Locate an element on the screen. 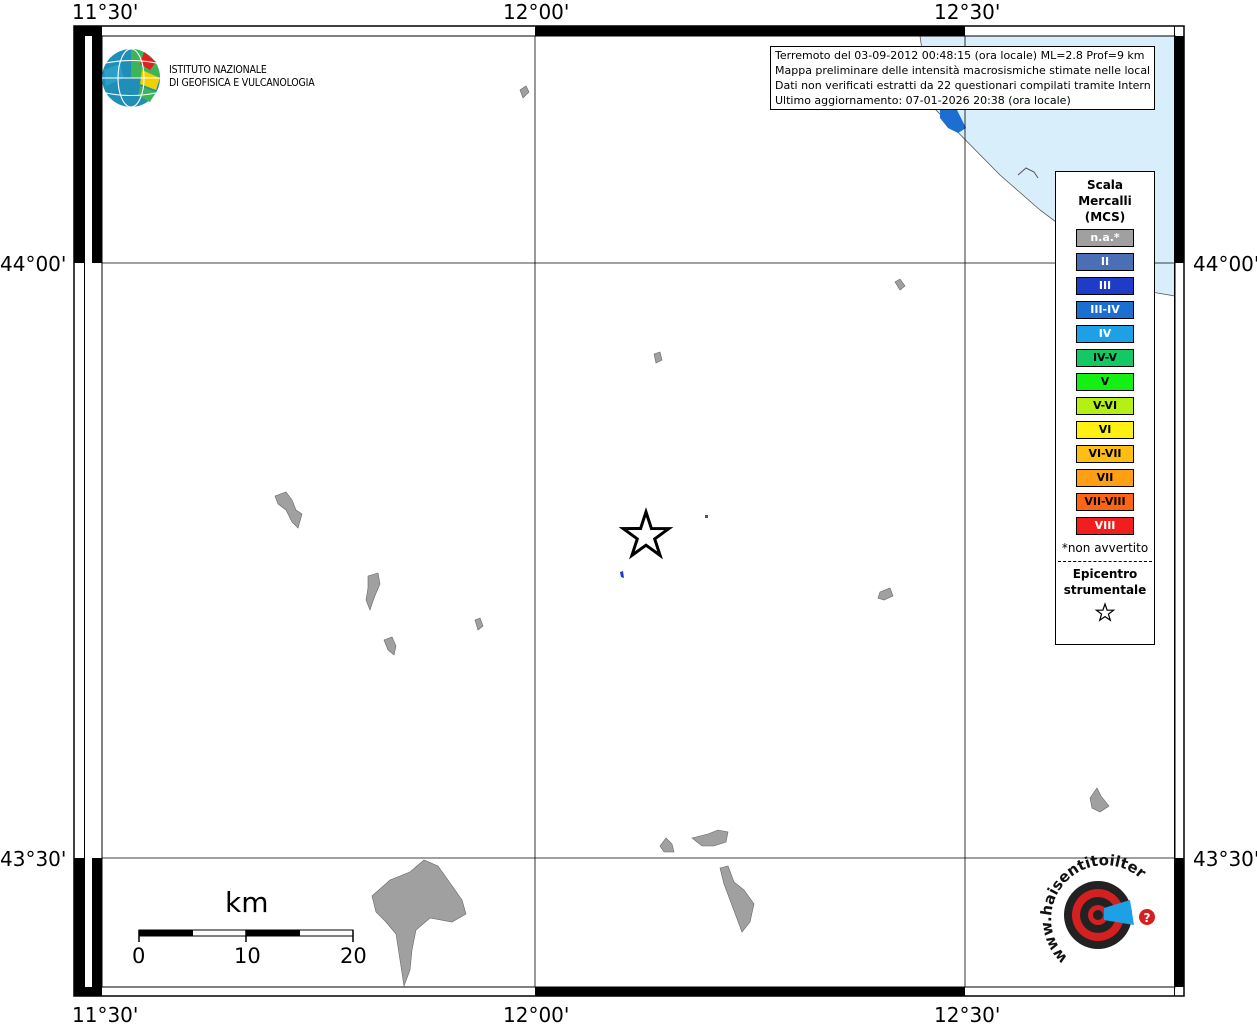 This screenshot has width=1257, height=1027. legend-item-v: V is located at coordinates (1105, 382).